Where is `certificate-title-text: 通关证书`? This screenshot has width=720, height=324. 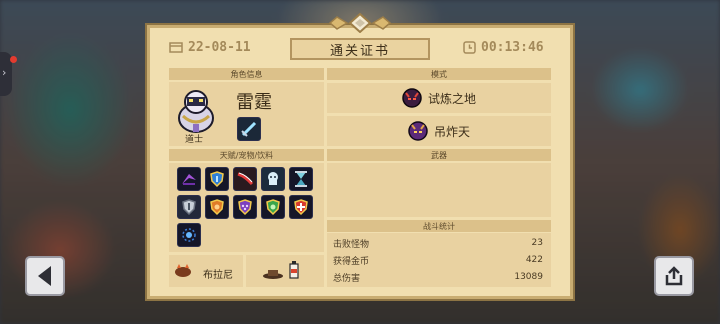 certificate-title-text: 通关证书 is located at coordinates (359, 51).